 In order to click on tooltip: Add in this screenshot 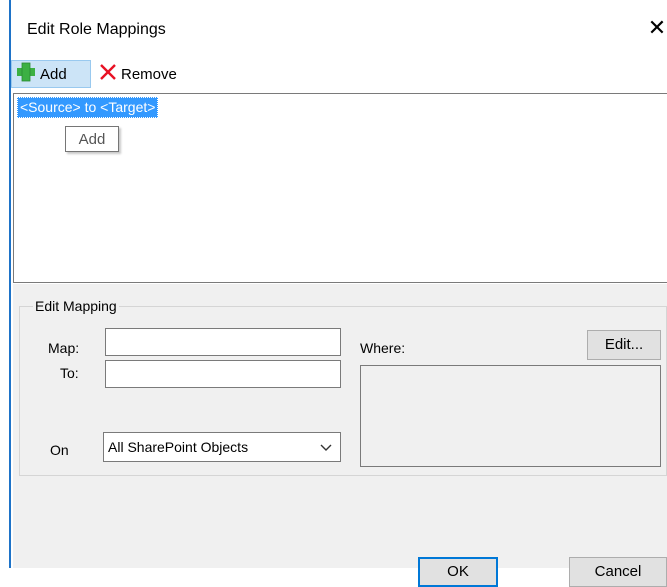, I will do `click(92, 139)`.